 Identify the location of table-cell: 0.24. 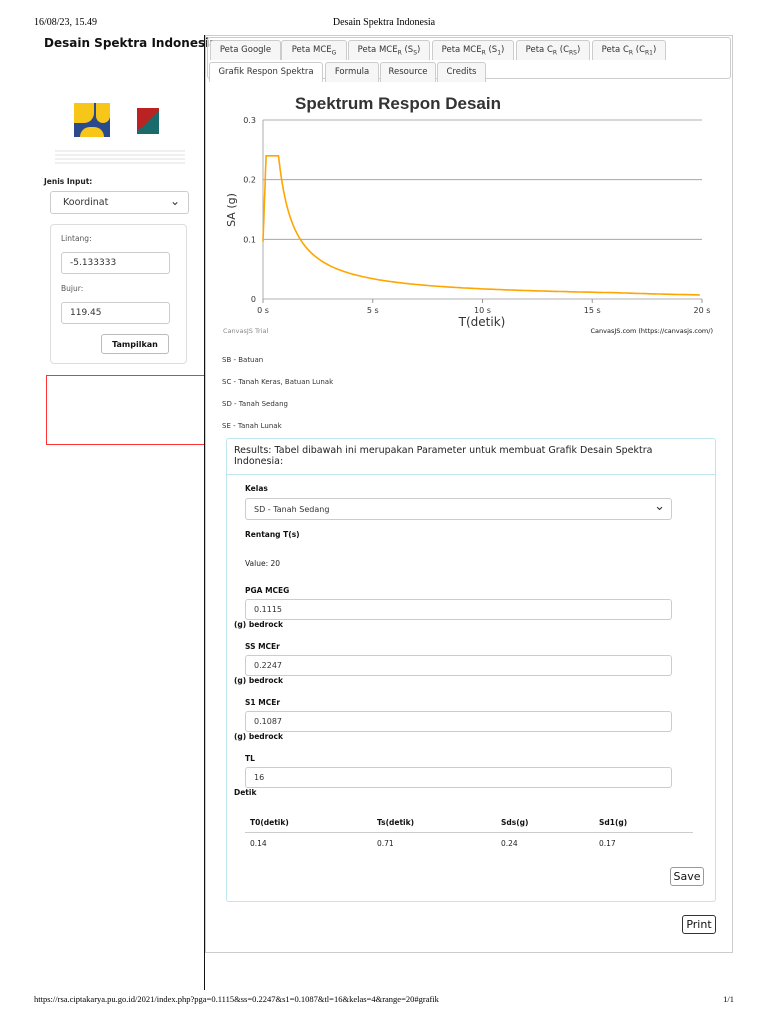
(509, 843).